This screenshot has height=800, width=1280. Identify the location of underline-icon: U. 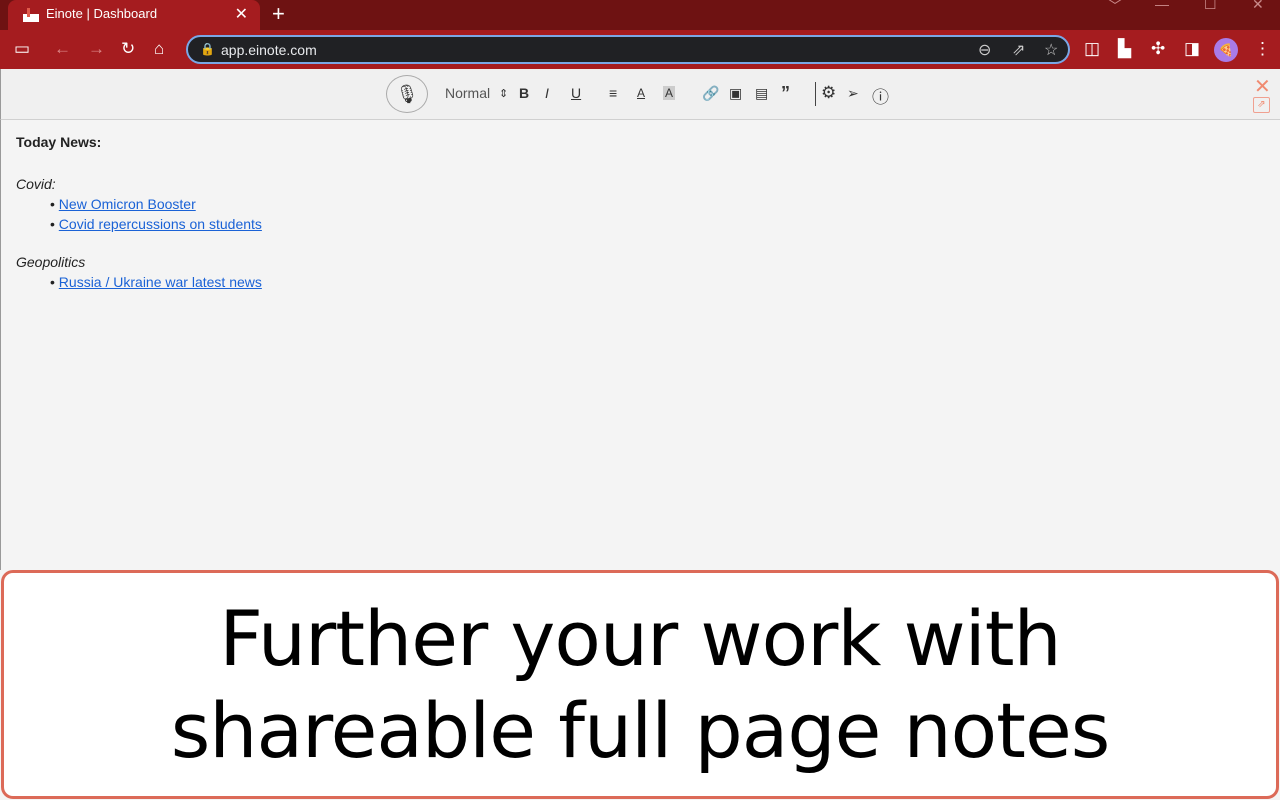
(576, 93).